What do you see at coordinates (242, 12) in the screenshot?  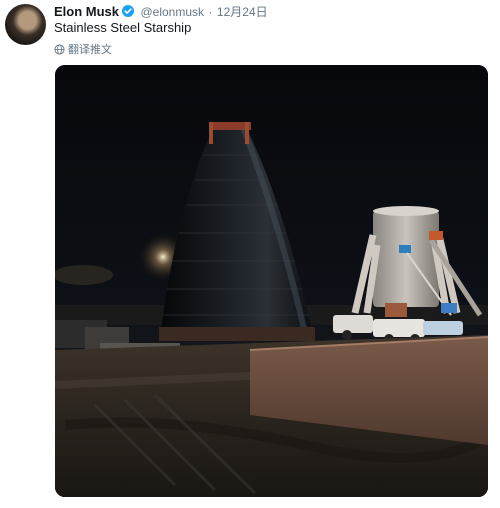 I see `tweet-date: 12月24日` at bounding box center [242, 12].